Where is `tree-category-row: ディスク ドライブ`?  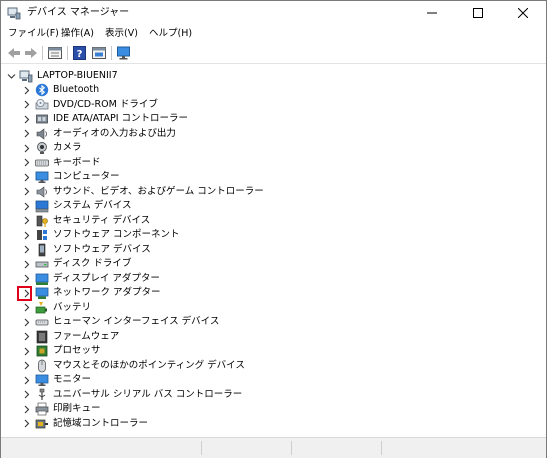 tree-category-row: ディスク ドライブ is located at coordinates (201, 264).